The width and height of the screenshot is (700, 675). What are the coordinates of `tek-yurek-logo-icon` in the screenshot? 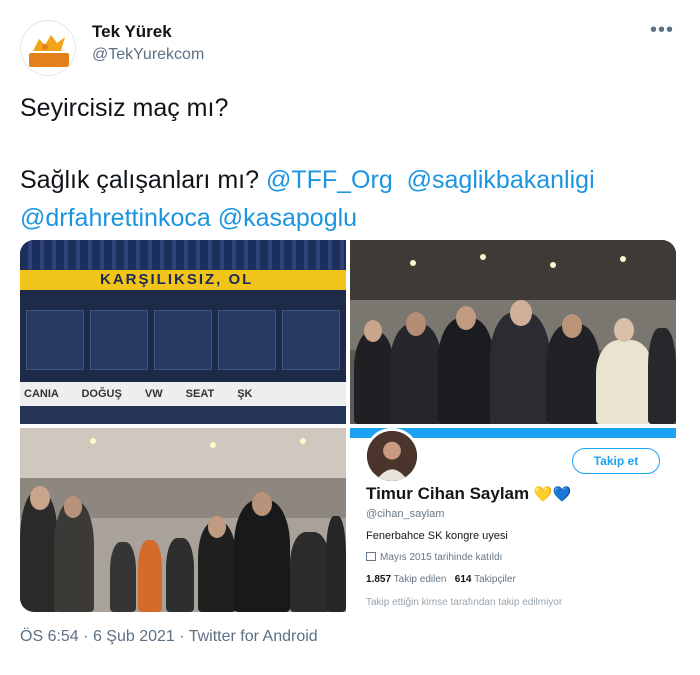 It's located at (48, 48).